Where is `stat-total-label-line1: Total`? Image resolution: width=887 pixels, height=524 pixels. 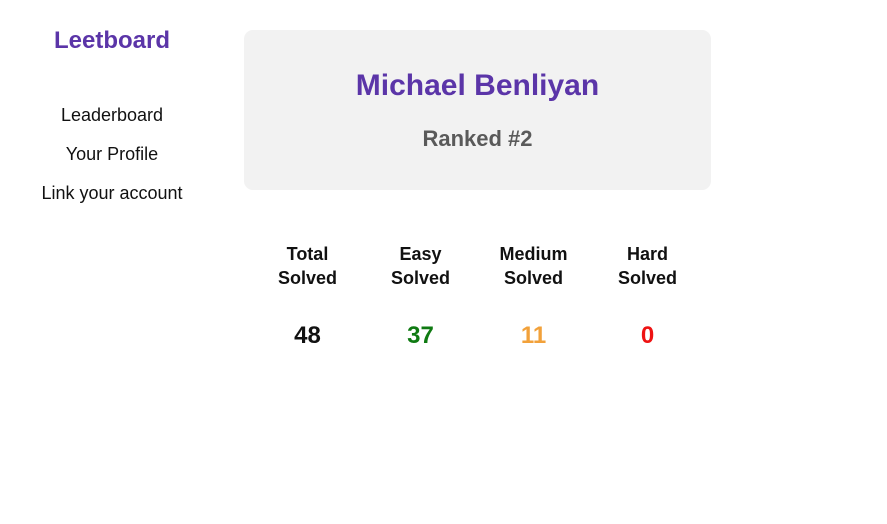 stat-total-label-line1: Total is located at coordinates (307, 254).